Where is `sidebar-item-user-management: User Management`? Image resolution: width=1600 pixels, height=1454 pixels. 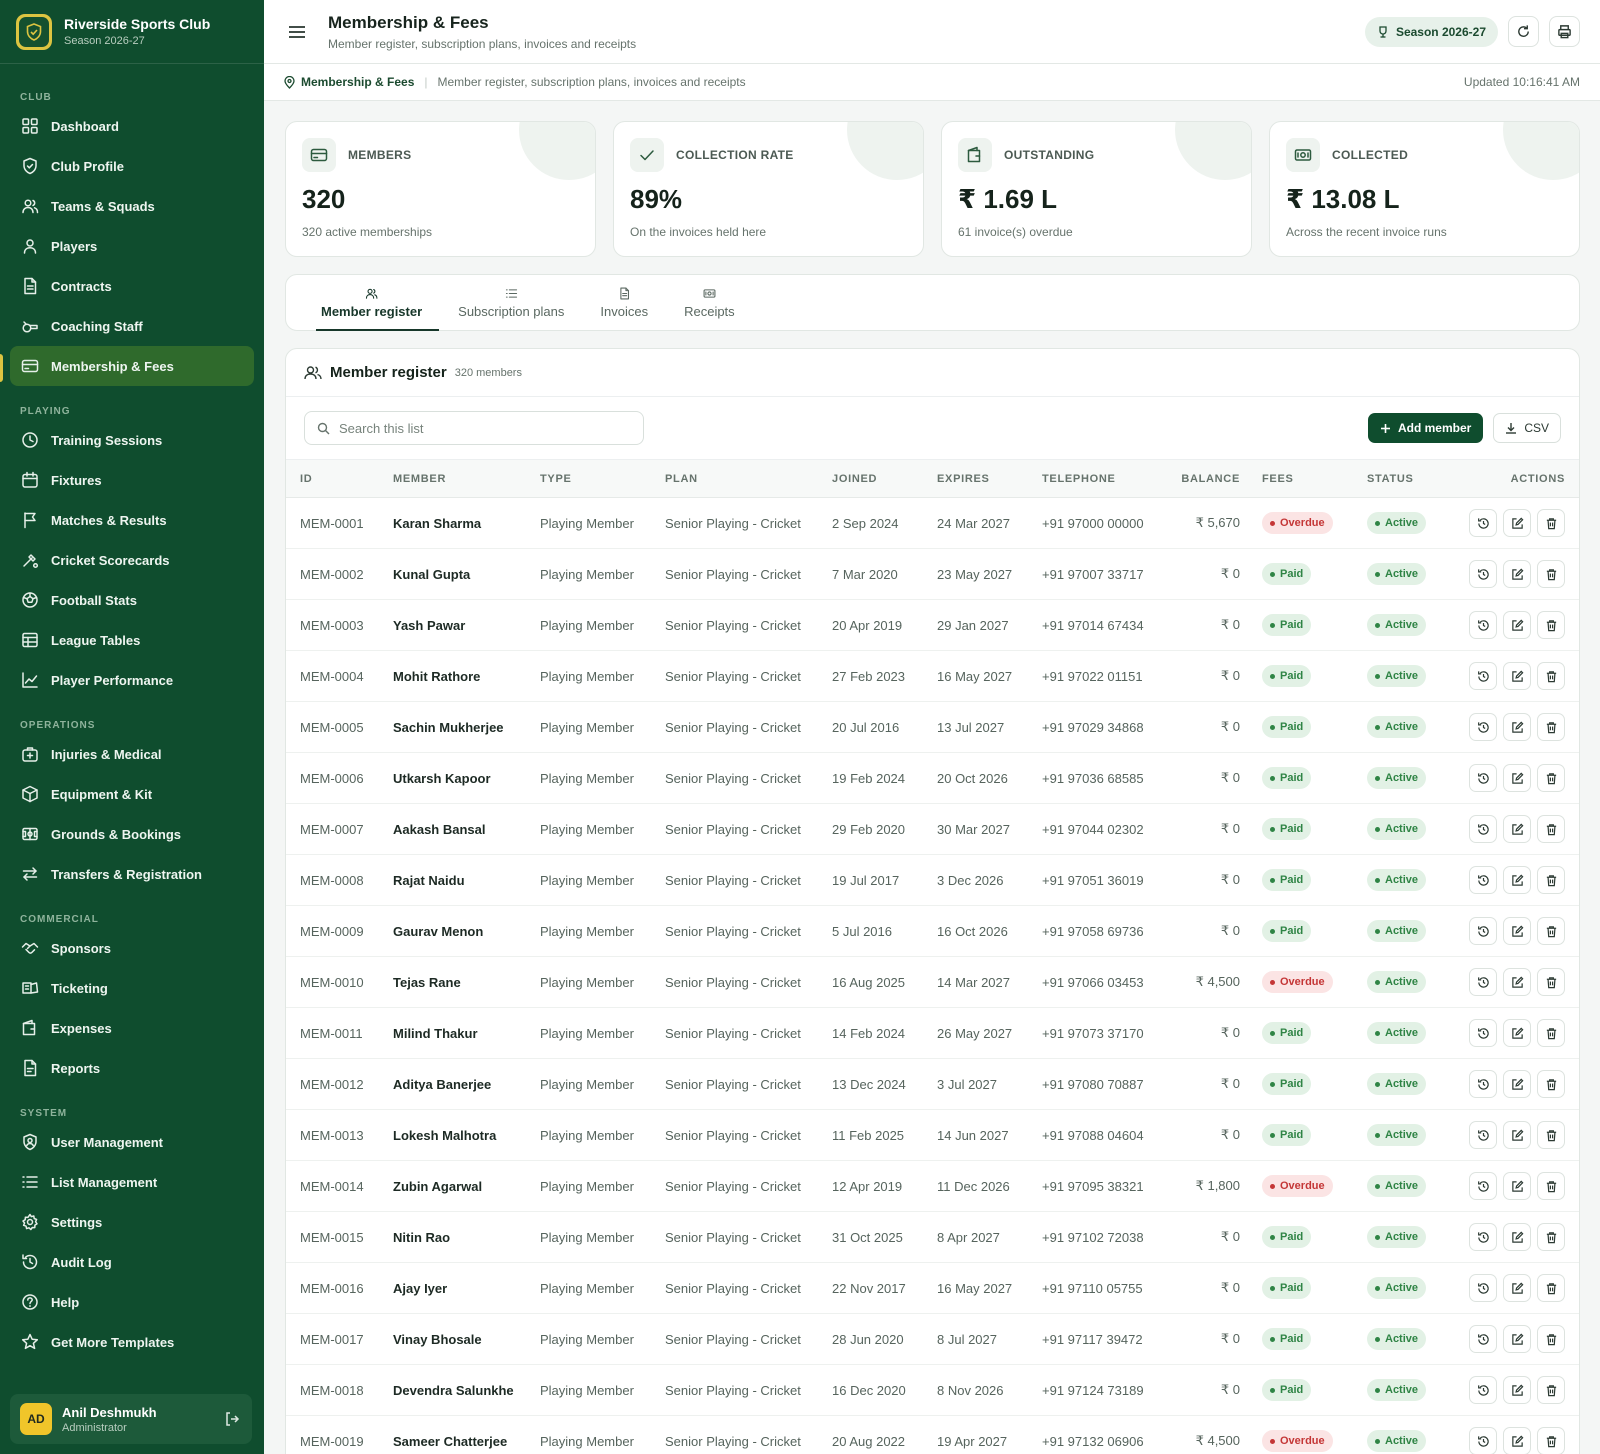
sidebar-item-user-management: User Management is located at coordinates (132, 1142).